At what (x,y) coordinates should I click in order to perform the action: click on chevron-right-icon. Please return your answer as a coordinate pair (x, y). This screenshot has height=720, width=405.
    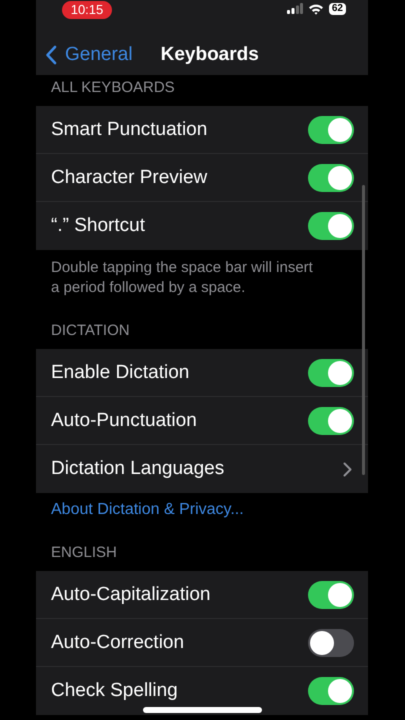
    Looking at the image, I should click on (347, 469).